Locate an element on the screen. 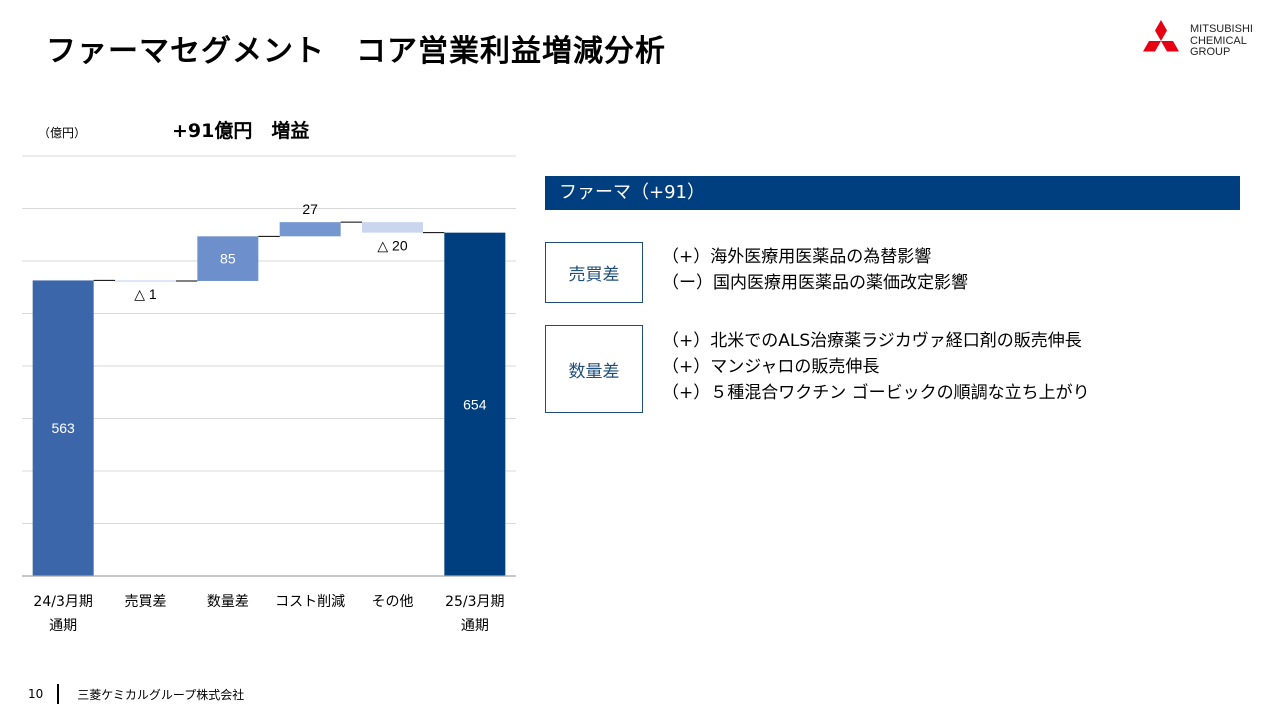  logo-wordmark: MITSUBISHI CHEMICAL GROUP is located at coordinates (1221, 41).